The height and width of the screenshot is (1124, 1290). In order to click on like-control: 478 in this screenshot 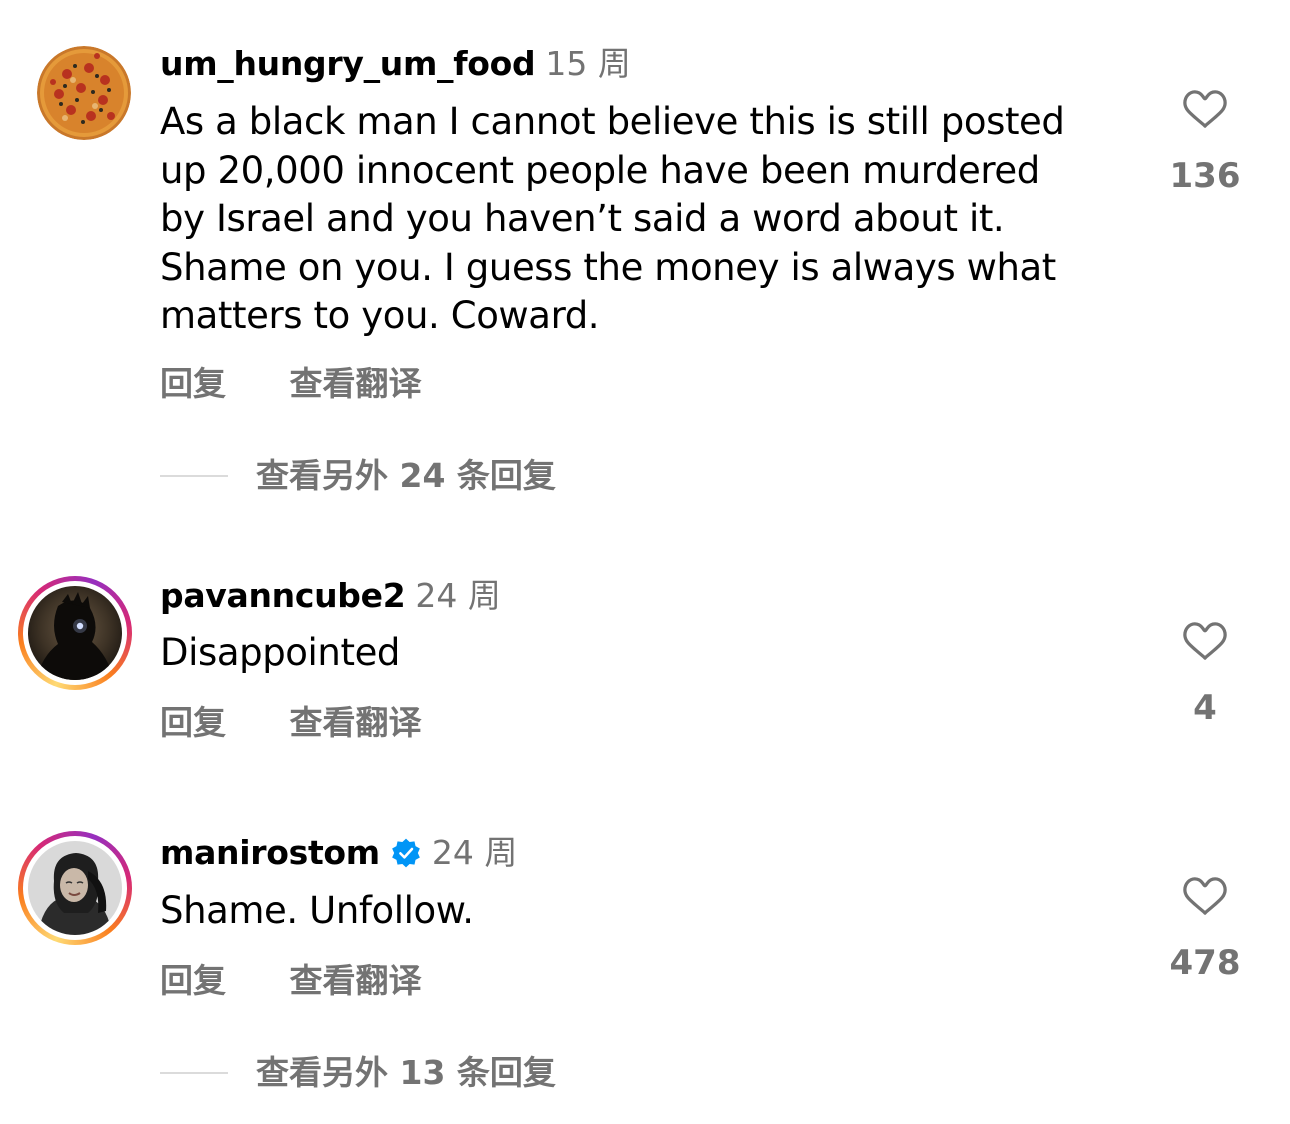, I will do `click(1205, 928)`.